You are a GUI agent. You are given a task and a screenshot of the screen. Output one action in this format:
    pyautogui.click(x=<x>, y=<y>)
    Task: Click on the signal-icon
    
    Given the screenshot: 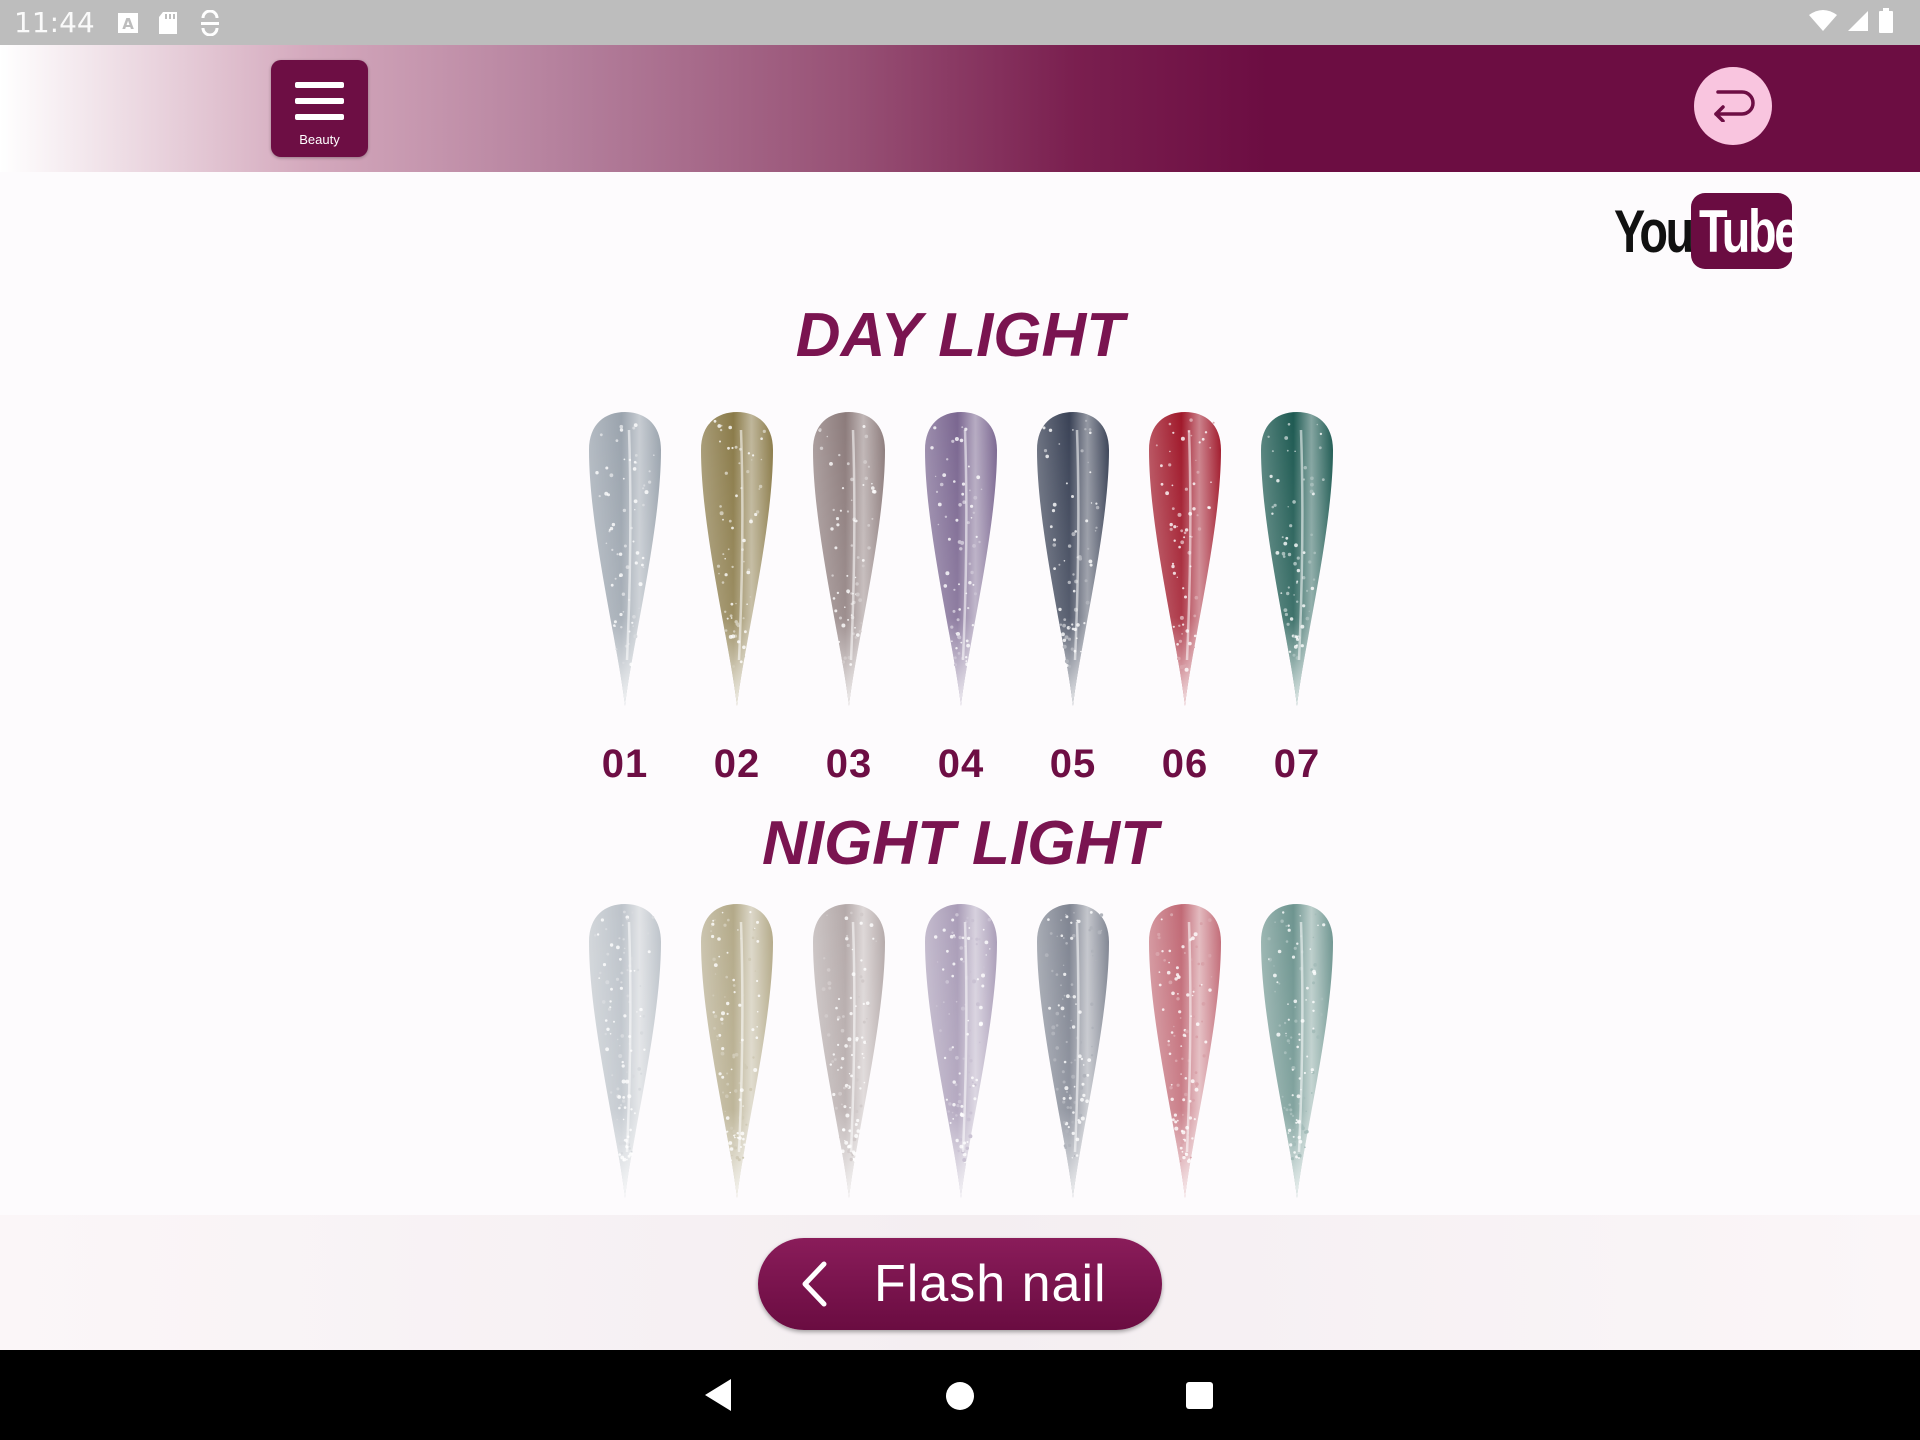 What is the action you would take?
    pyautogui.click(x=1858, y=23)
    